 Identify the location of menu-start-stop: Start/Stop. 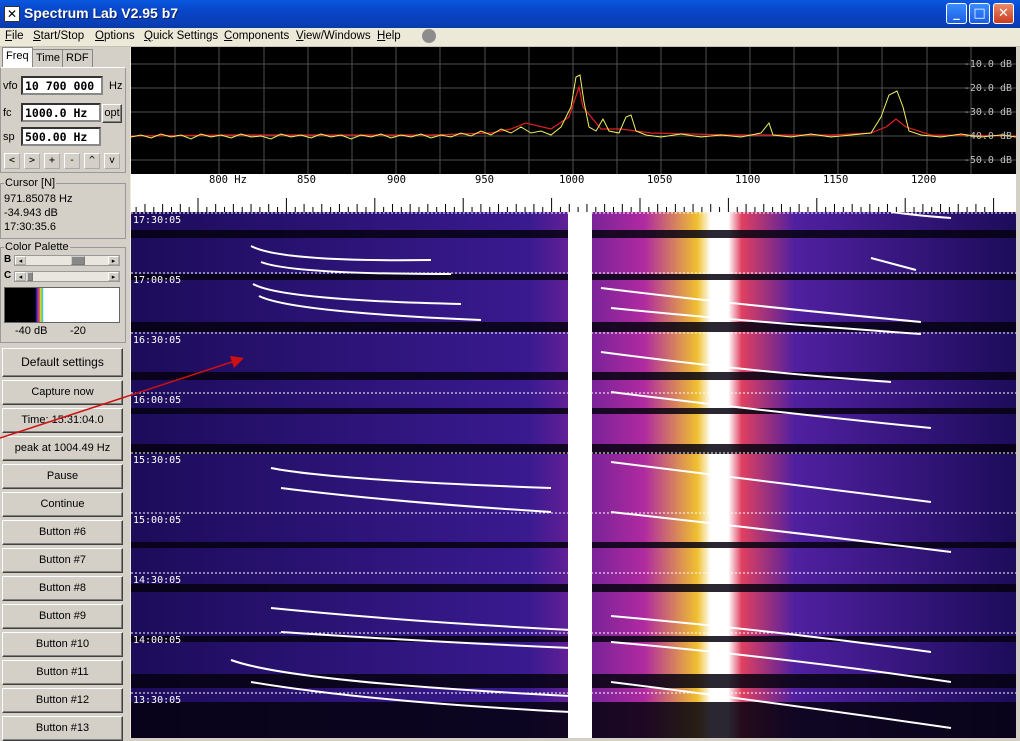
(58, 36).